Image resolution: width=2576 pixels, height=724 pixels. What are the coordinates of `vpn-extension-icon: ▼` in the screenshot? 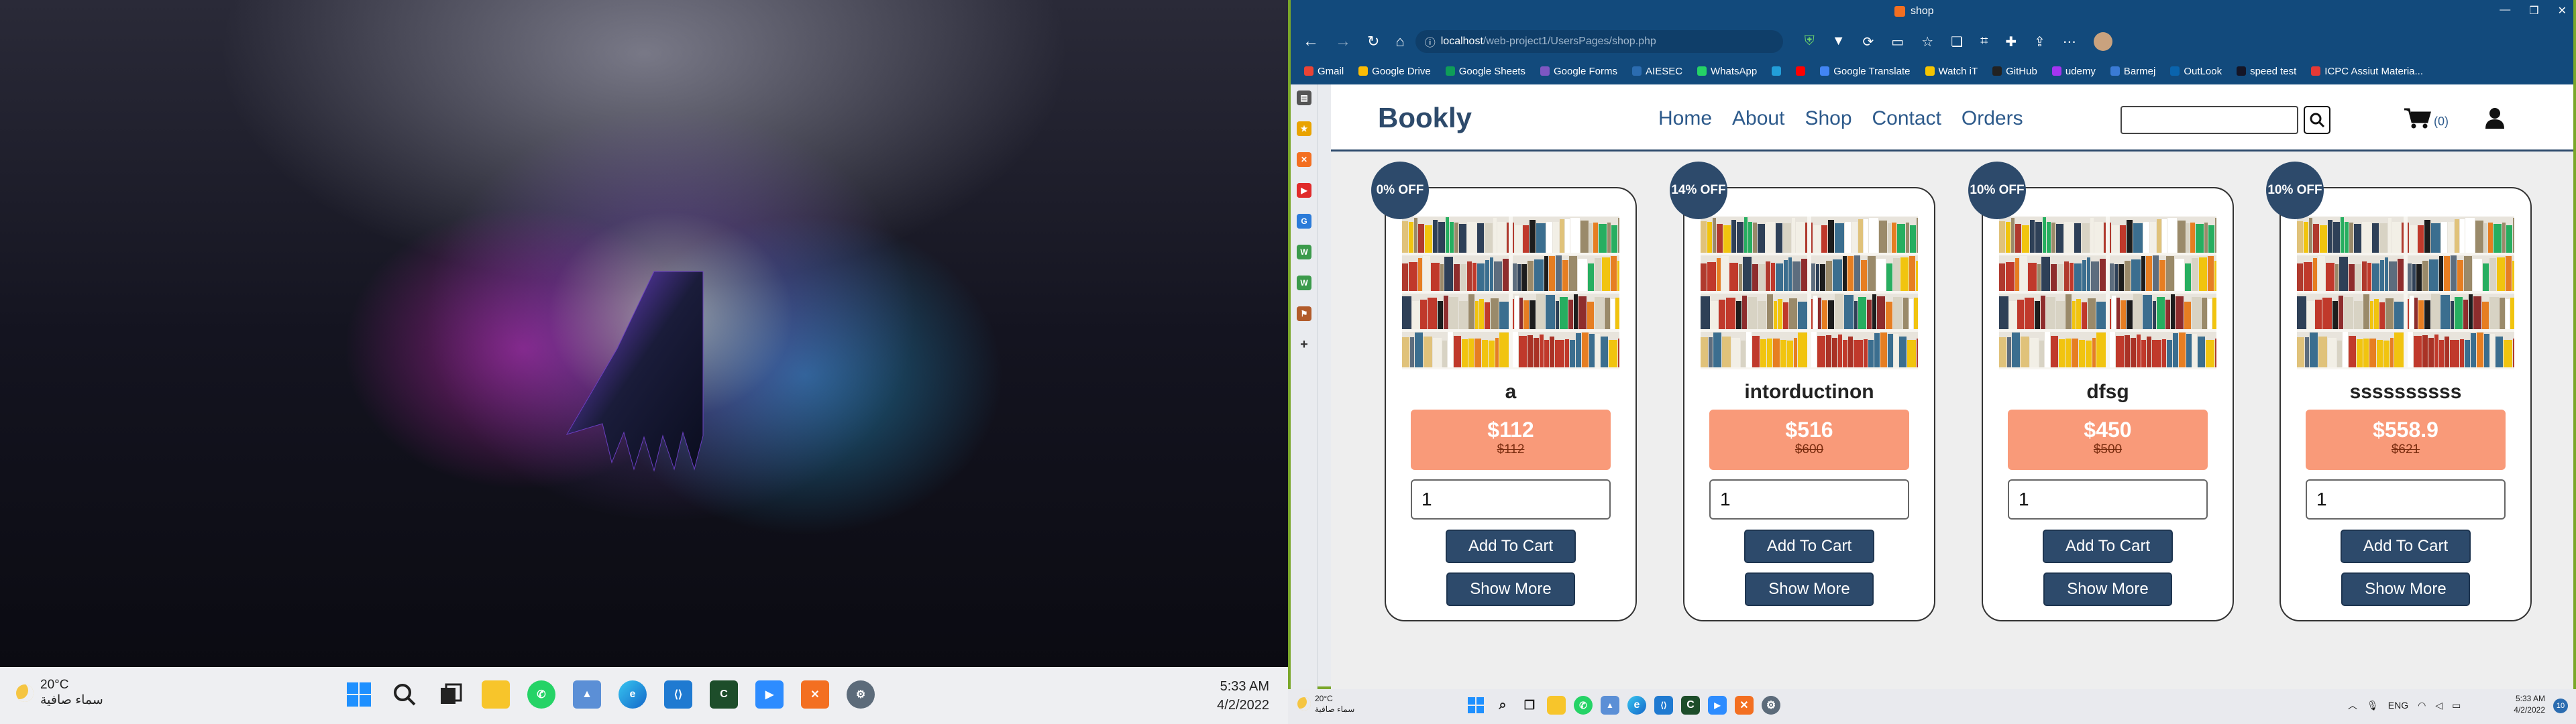 It's located at (1838, 42).